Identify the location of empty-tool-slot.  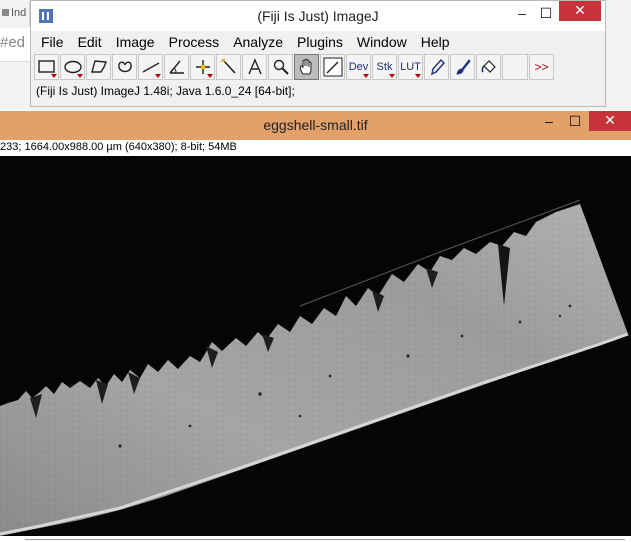
(515, 67).